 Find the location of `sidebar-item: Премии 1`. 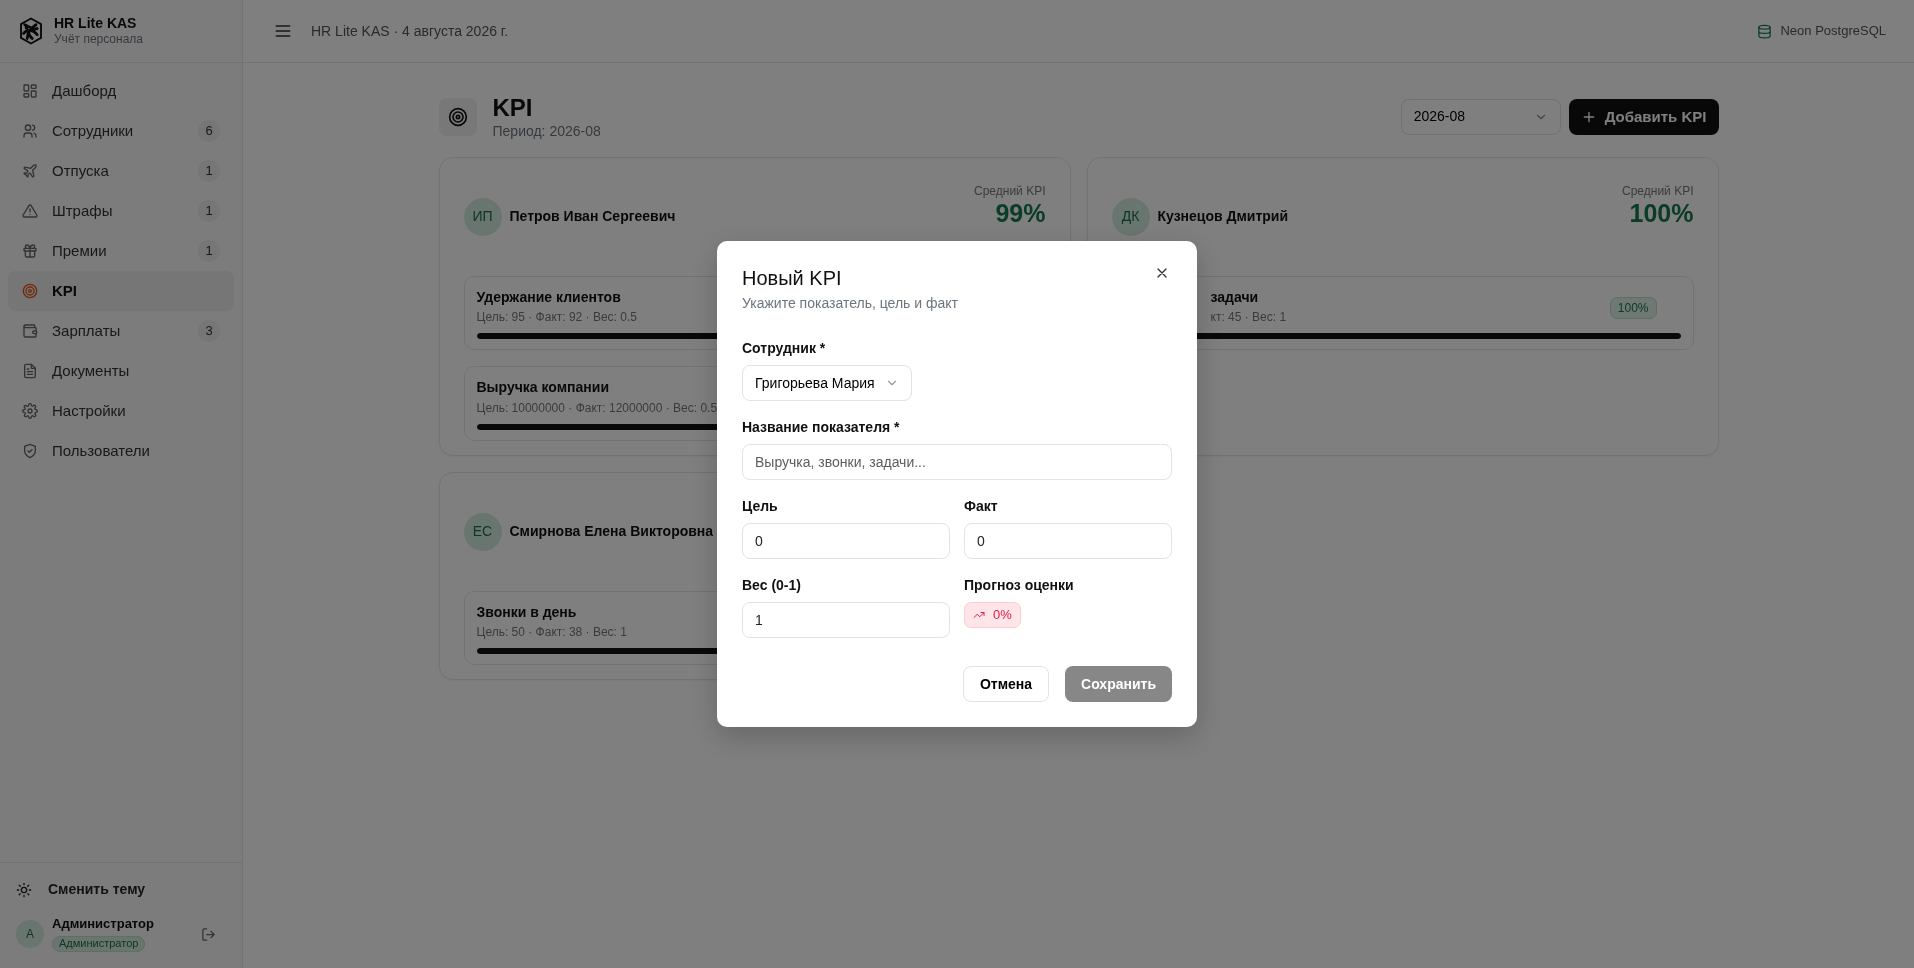

sidebar-item: Премии 1 is located at coordinates (121, 251).